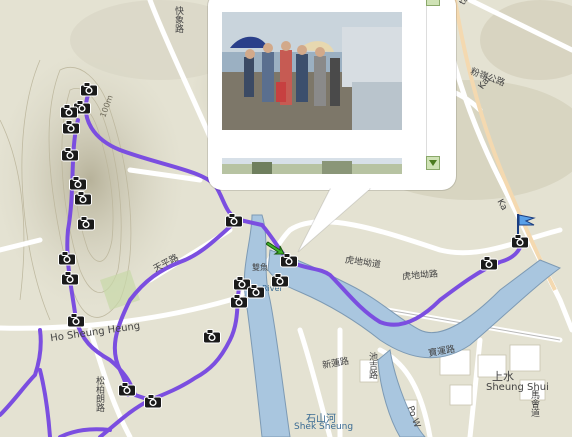 The image size is (572, 437). What do you see at coordinates (534, 403) in the screenshot?
I see `road-label-right-vert: 馬會道` at bounding box center [534, 403].